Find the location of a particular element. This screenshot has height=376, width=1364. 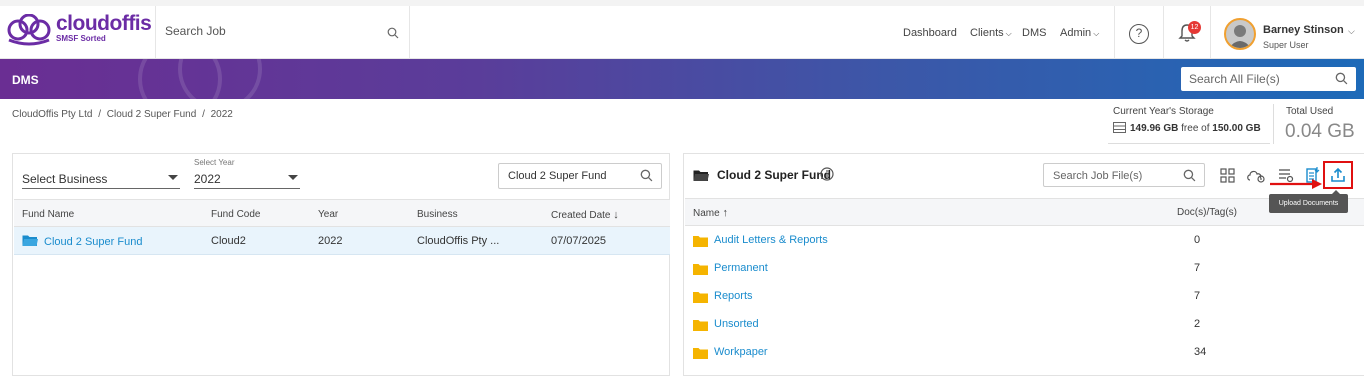

nav-dashboard: Dashboard is located at coordinates (930, 33).